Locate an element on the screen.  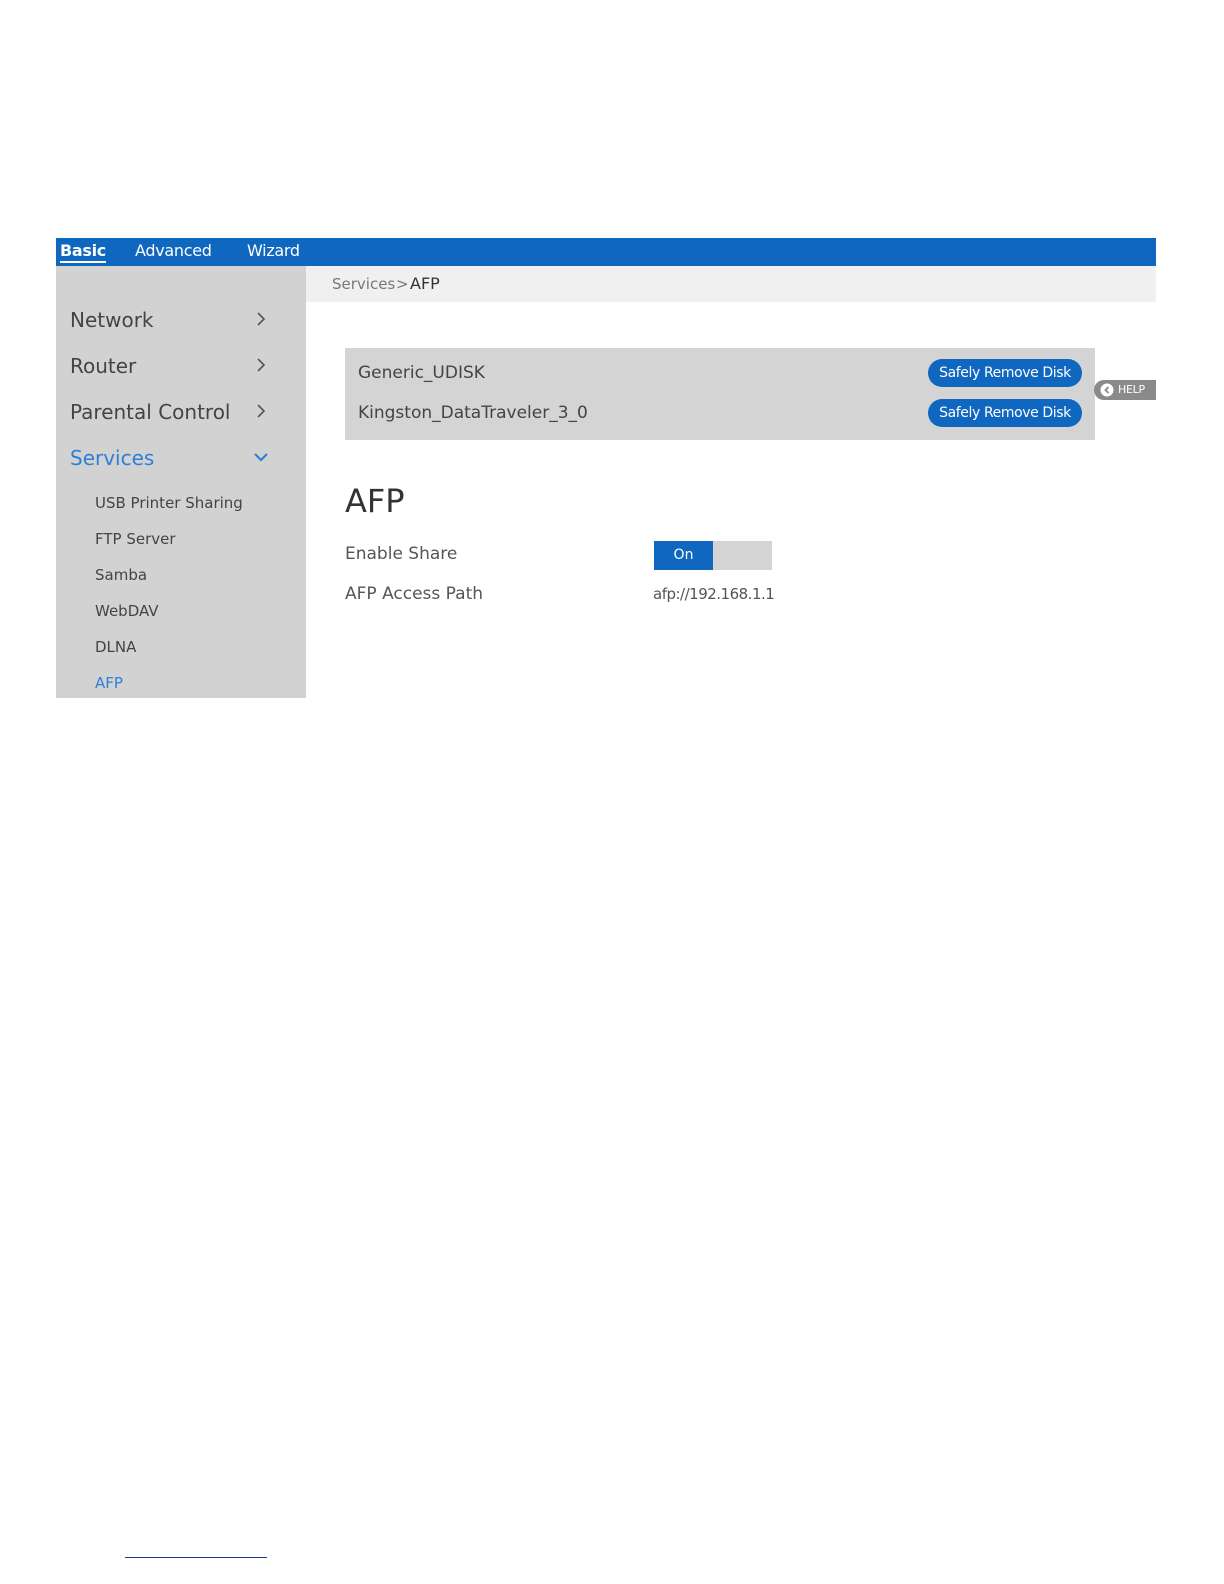
sidebar-subitem-dlna: DLNA is located at coordinates (115, 647).